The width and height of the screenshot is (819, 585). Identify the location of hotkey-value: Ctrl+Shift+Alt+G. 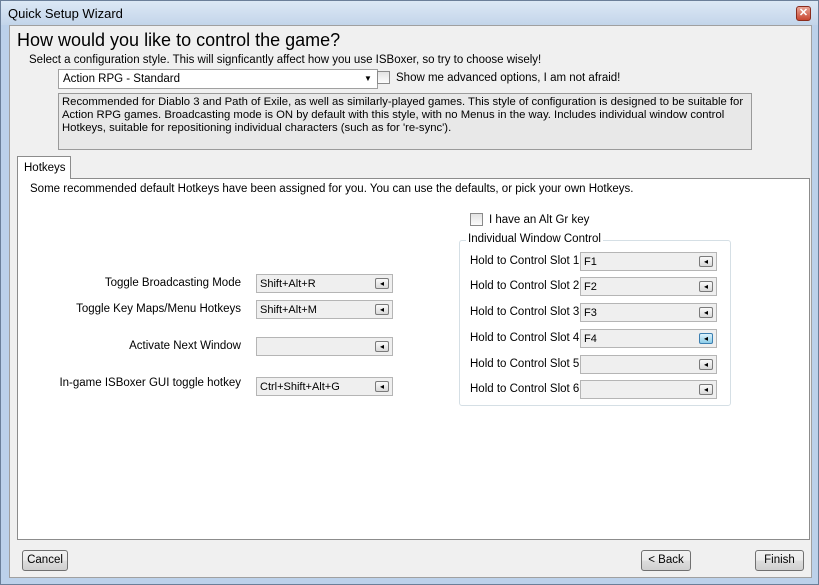
(300, 387).